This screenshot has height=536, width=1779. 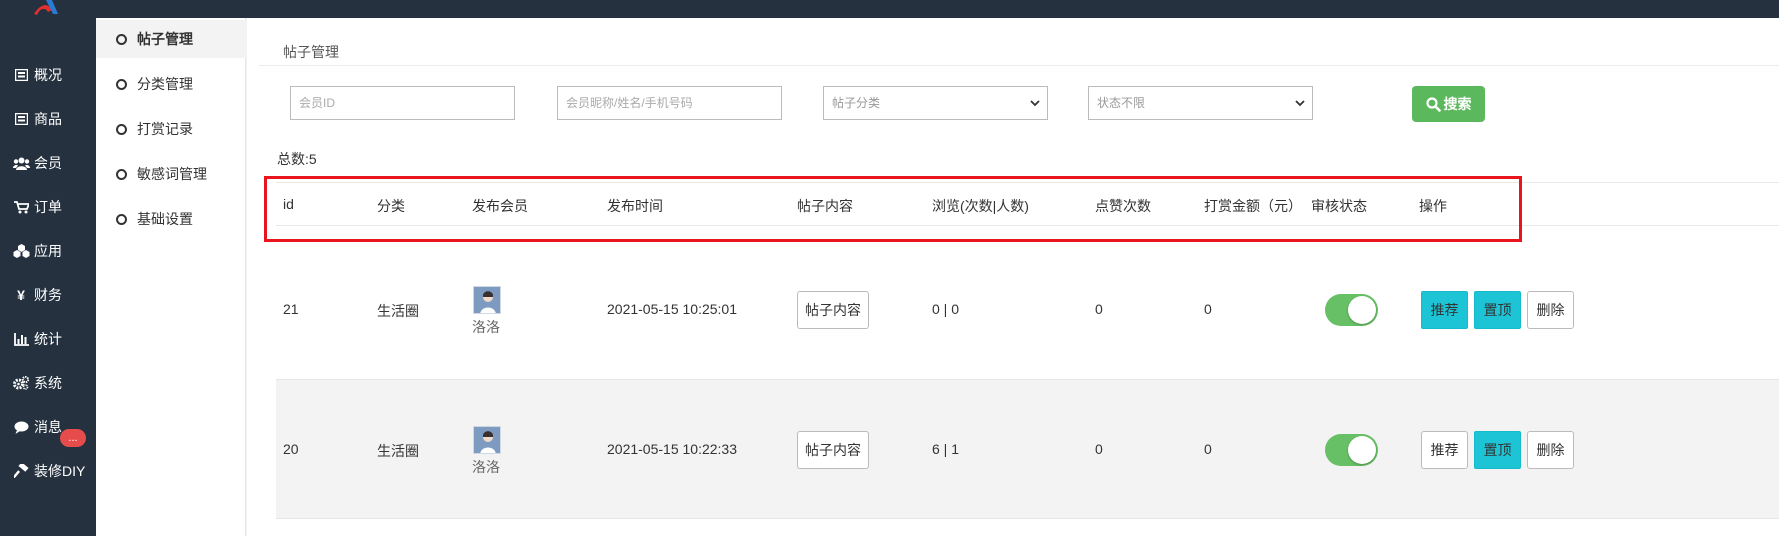 I want to click on column-header-actions: 操作, so click(x=1433, y=206).